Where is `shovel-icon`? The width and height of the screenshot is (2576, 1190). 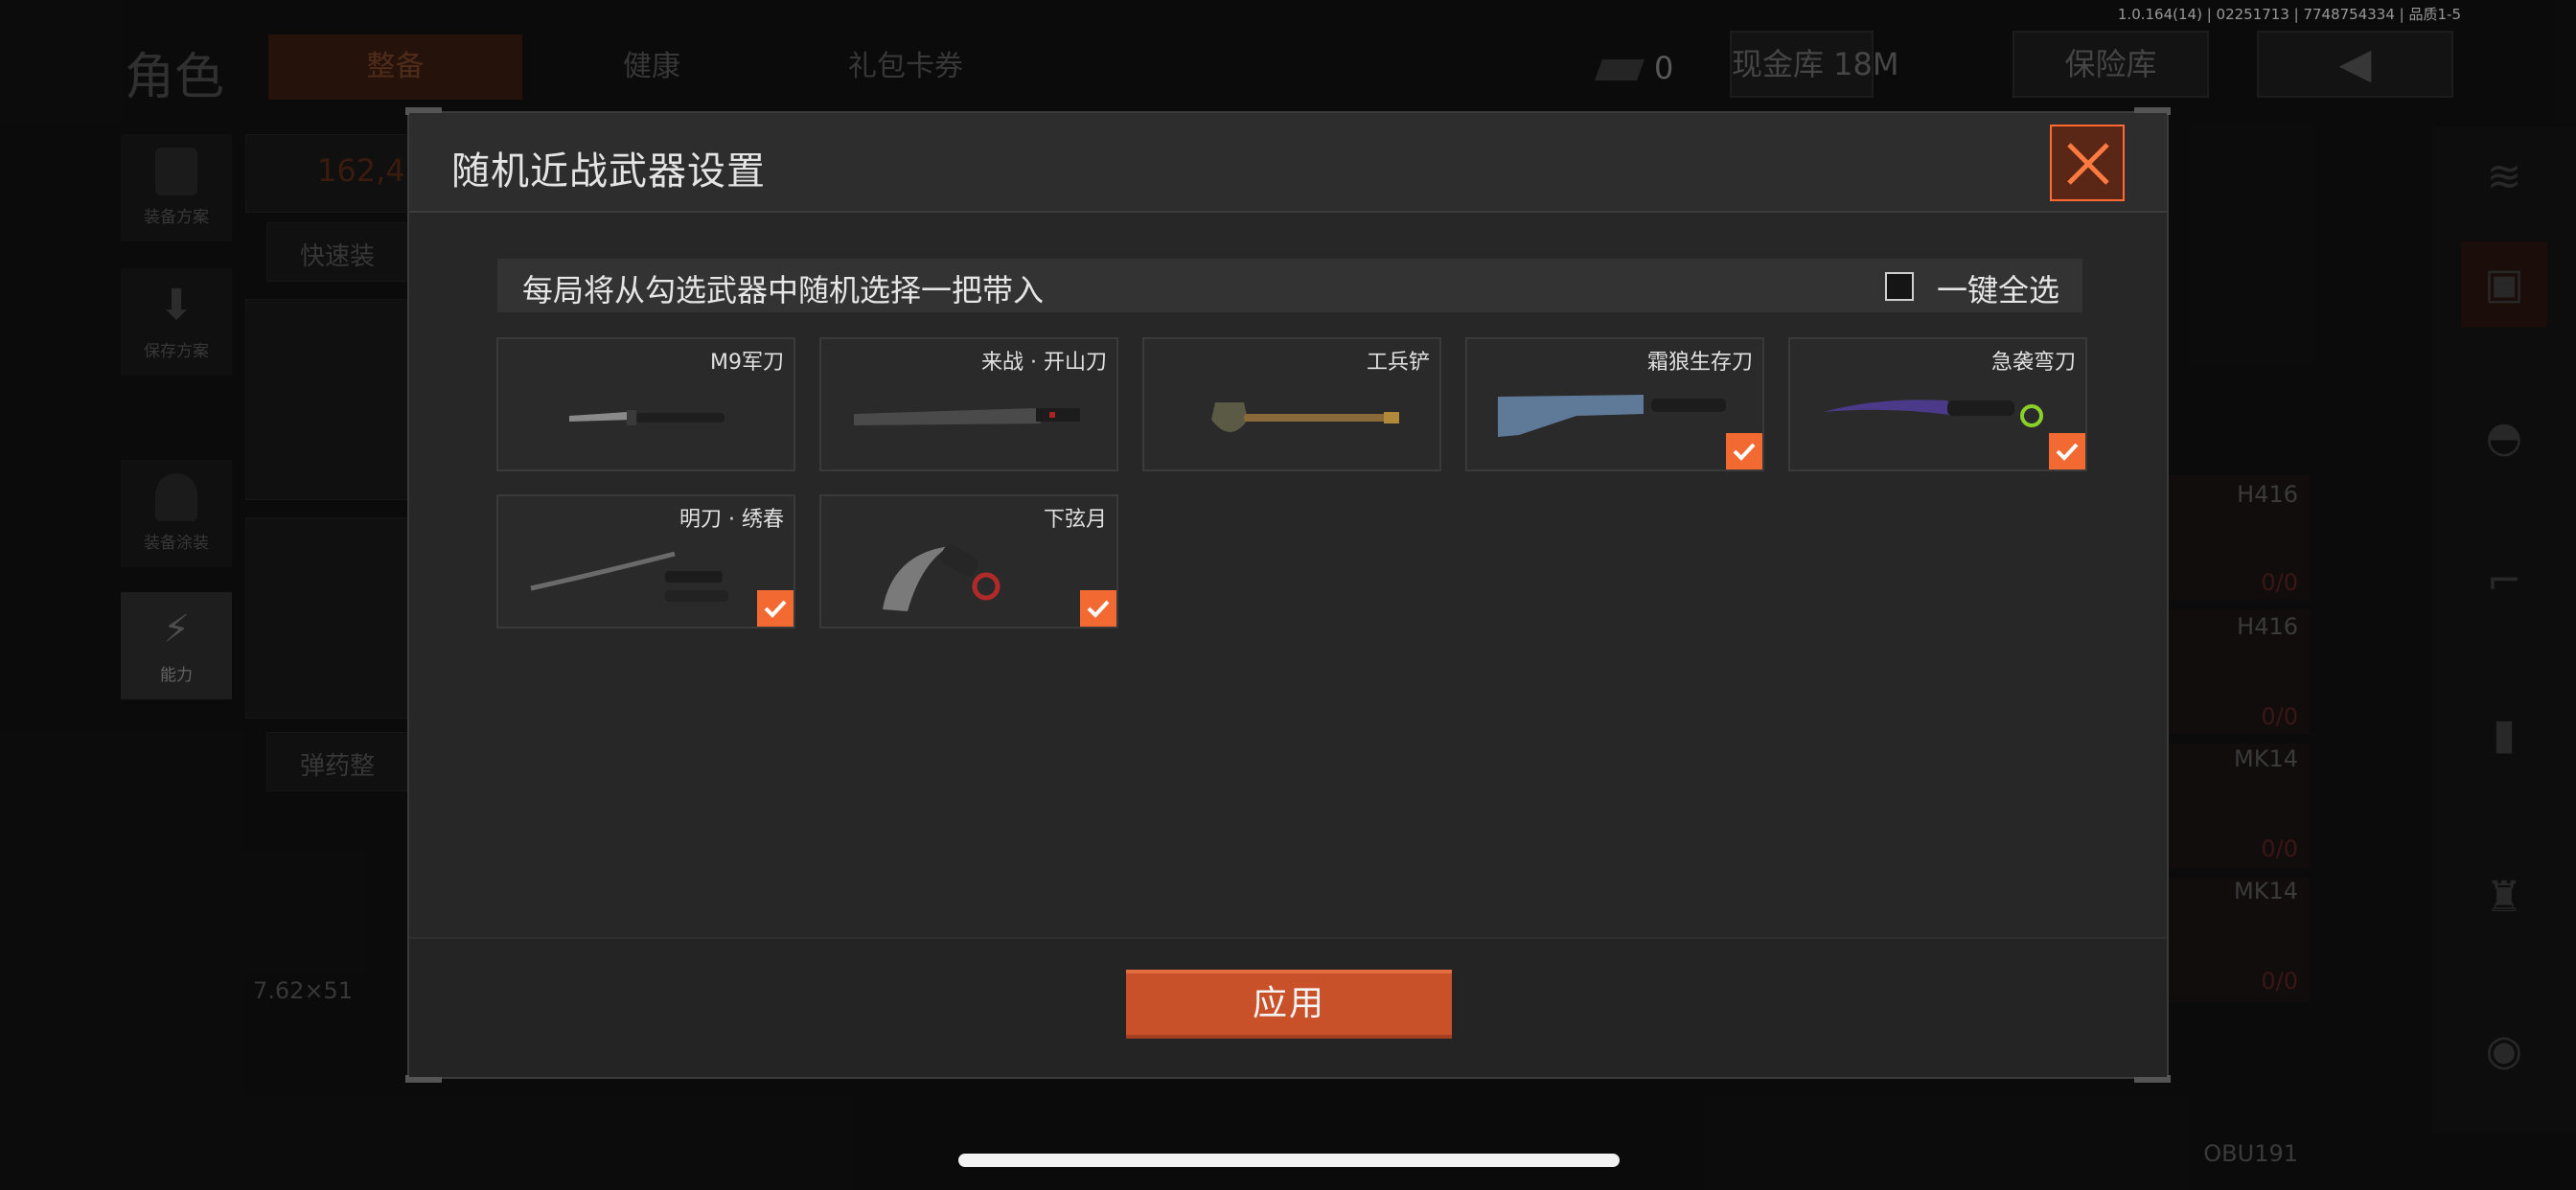
shovel-icon is located at coordinates (1305, 417).